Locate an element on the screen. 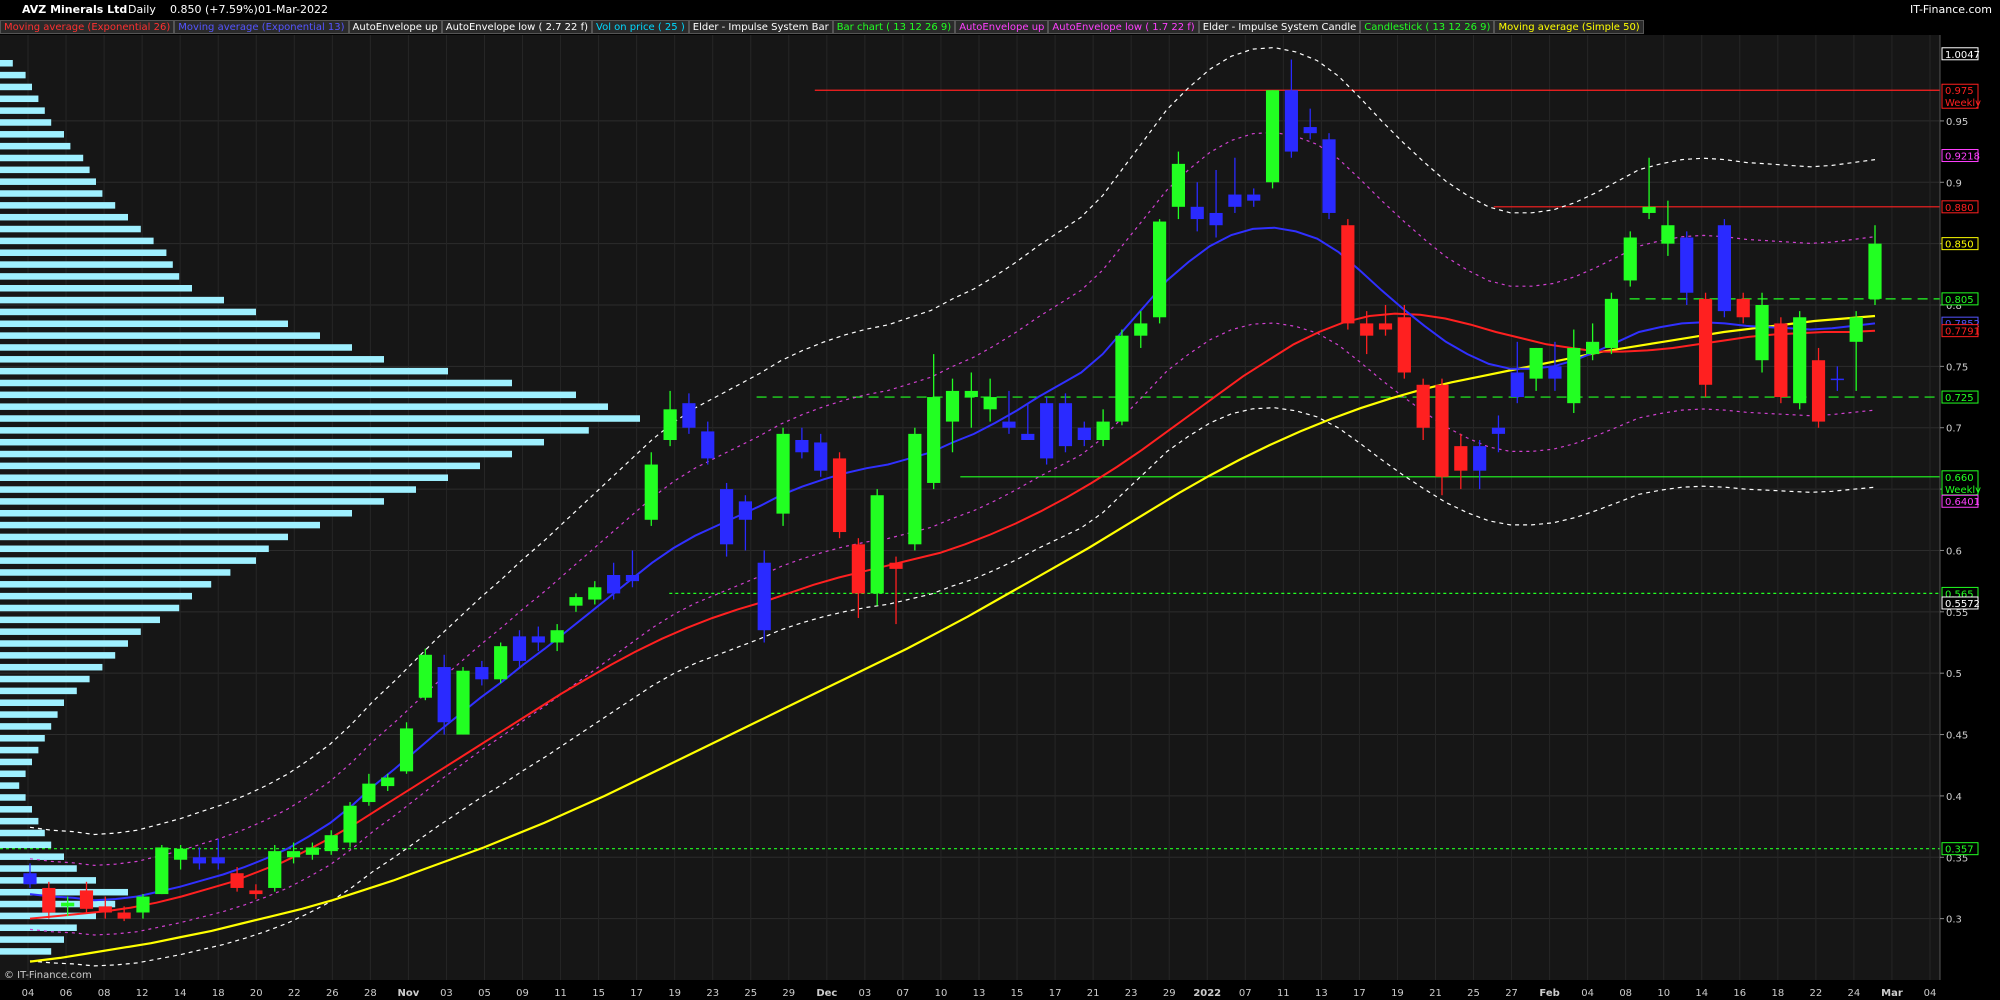 The image size is (2000, 1000). legend-item: Elder - Impulse System Candle is located at coordinates (1279, 27).